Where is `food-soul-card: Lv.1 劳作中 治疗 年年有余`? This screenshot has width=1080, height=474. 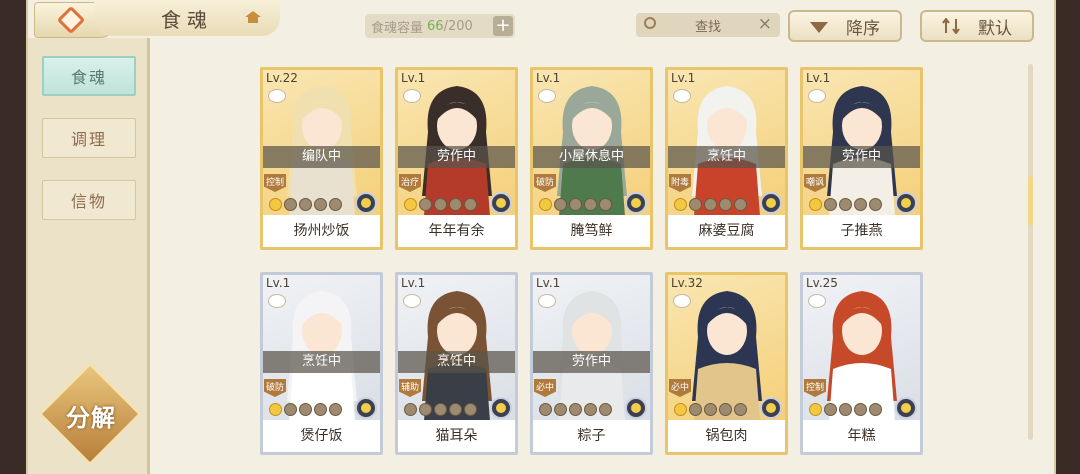 food-soul-card: Lv.1 劳作中 治疗 年年有余 is located at coordinates (456, 158).